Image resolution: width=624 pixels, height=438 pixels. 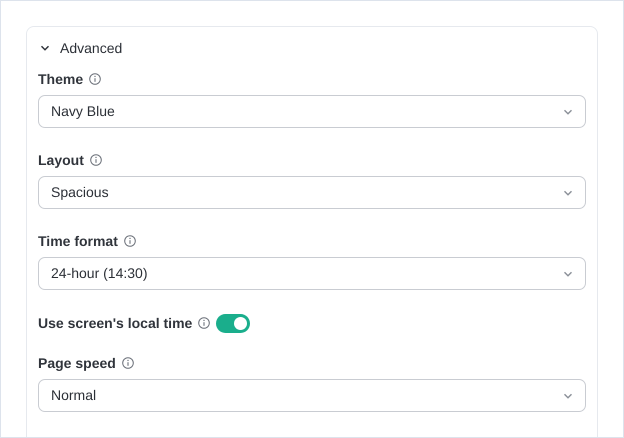 I want to click on section-header: Advanced, so click(x=81, y=48).